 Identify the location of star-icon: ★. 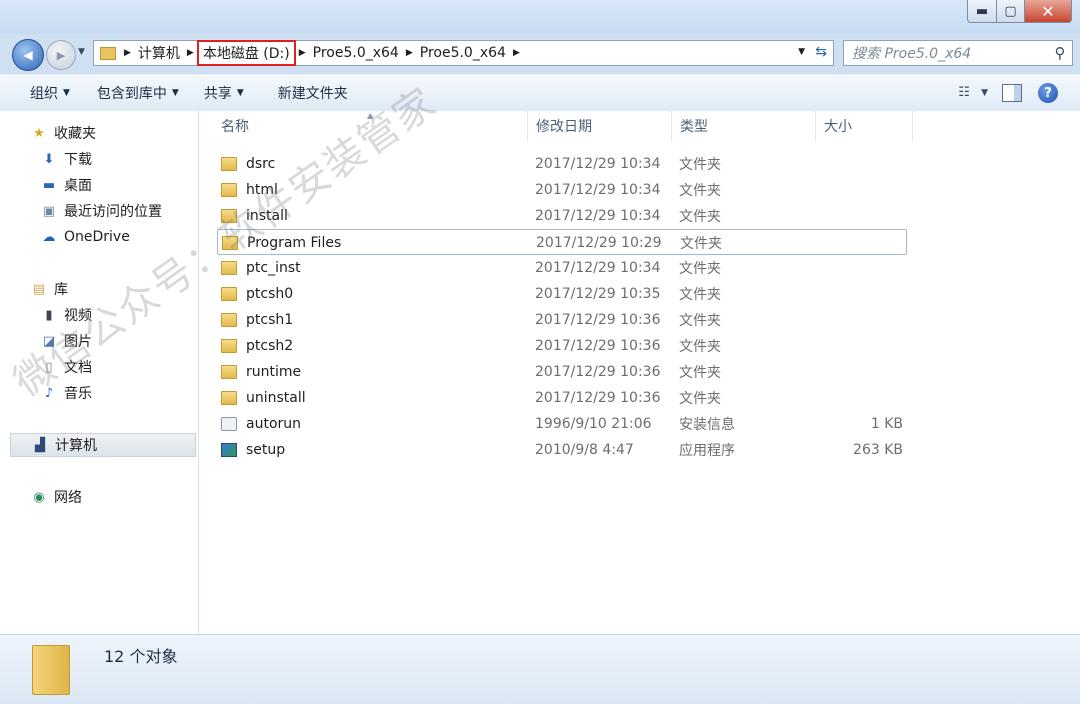
(39, 133).